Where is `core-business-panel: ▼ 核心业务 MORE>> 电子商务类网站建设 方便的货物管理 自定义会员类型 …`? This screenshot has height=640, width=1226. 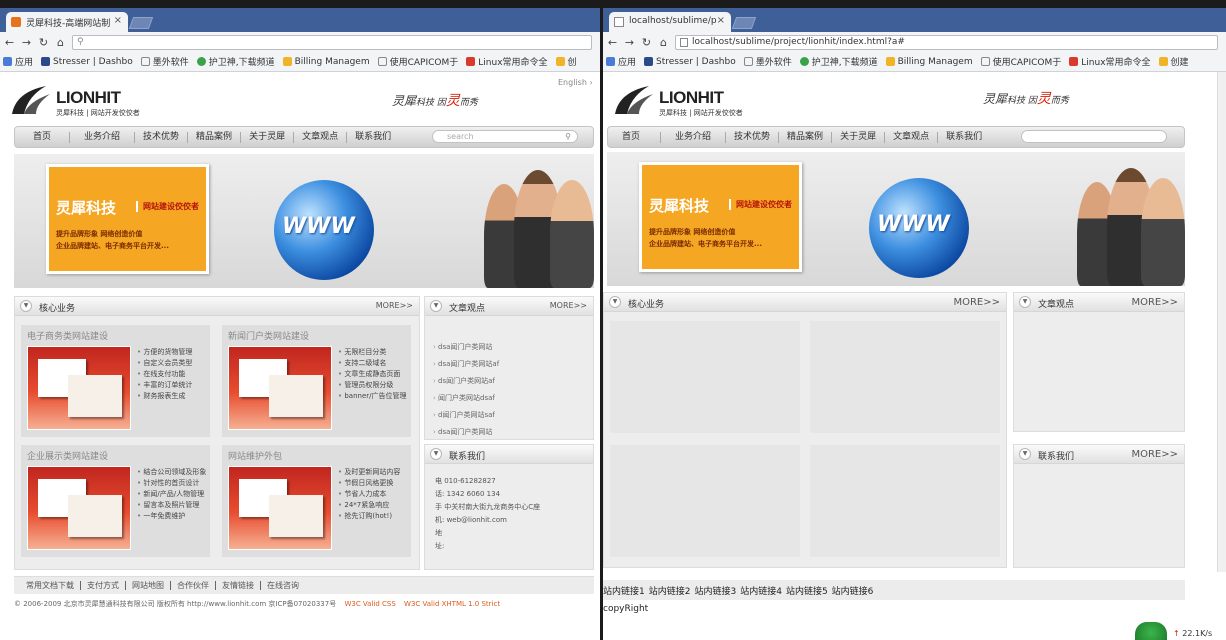 core-business-panel: ▼ 核心业务 MORE>> 电子商务类网站建设 方便的货物管理 自定义会员类型 … is located at coordinates (217, 433).